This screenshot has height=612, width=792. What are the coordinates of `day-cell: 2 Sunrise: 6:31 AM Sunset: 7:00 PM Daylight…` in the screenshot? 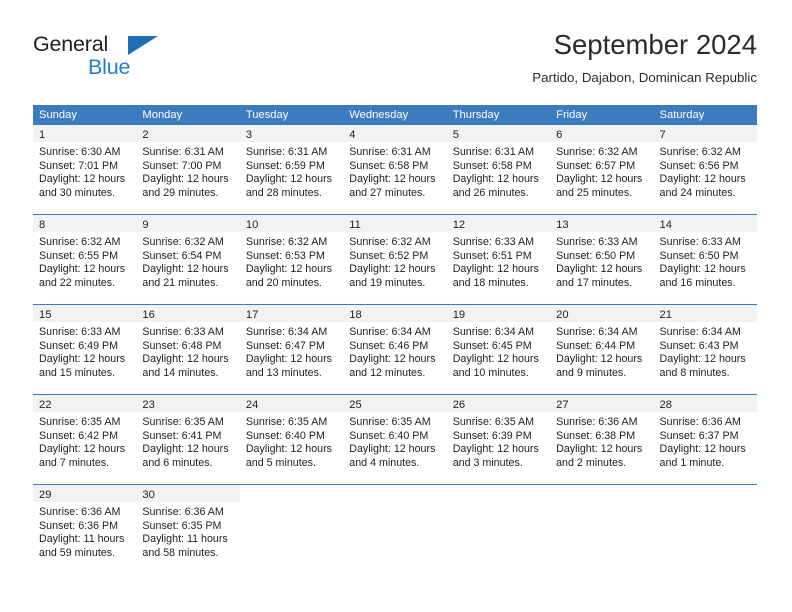 It's located at (188, 169).